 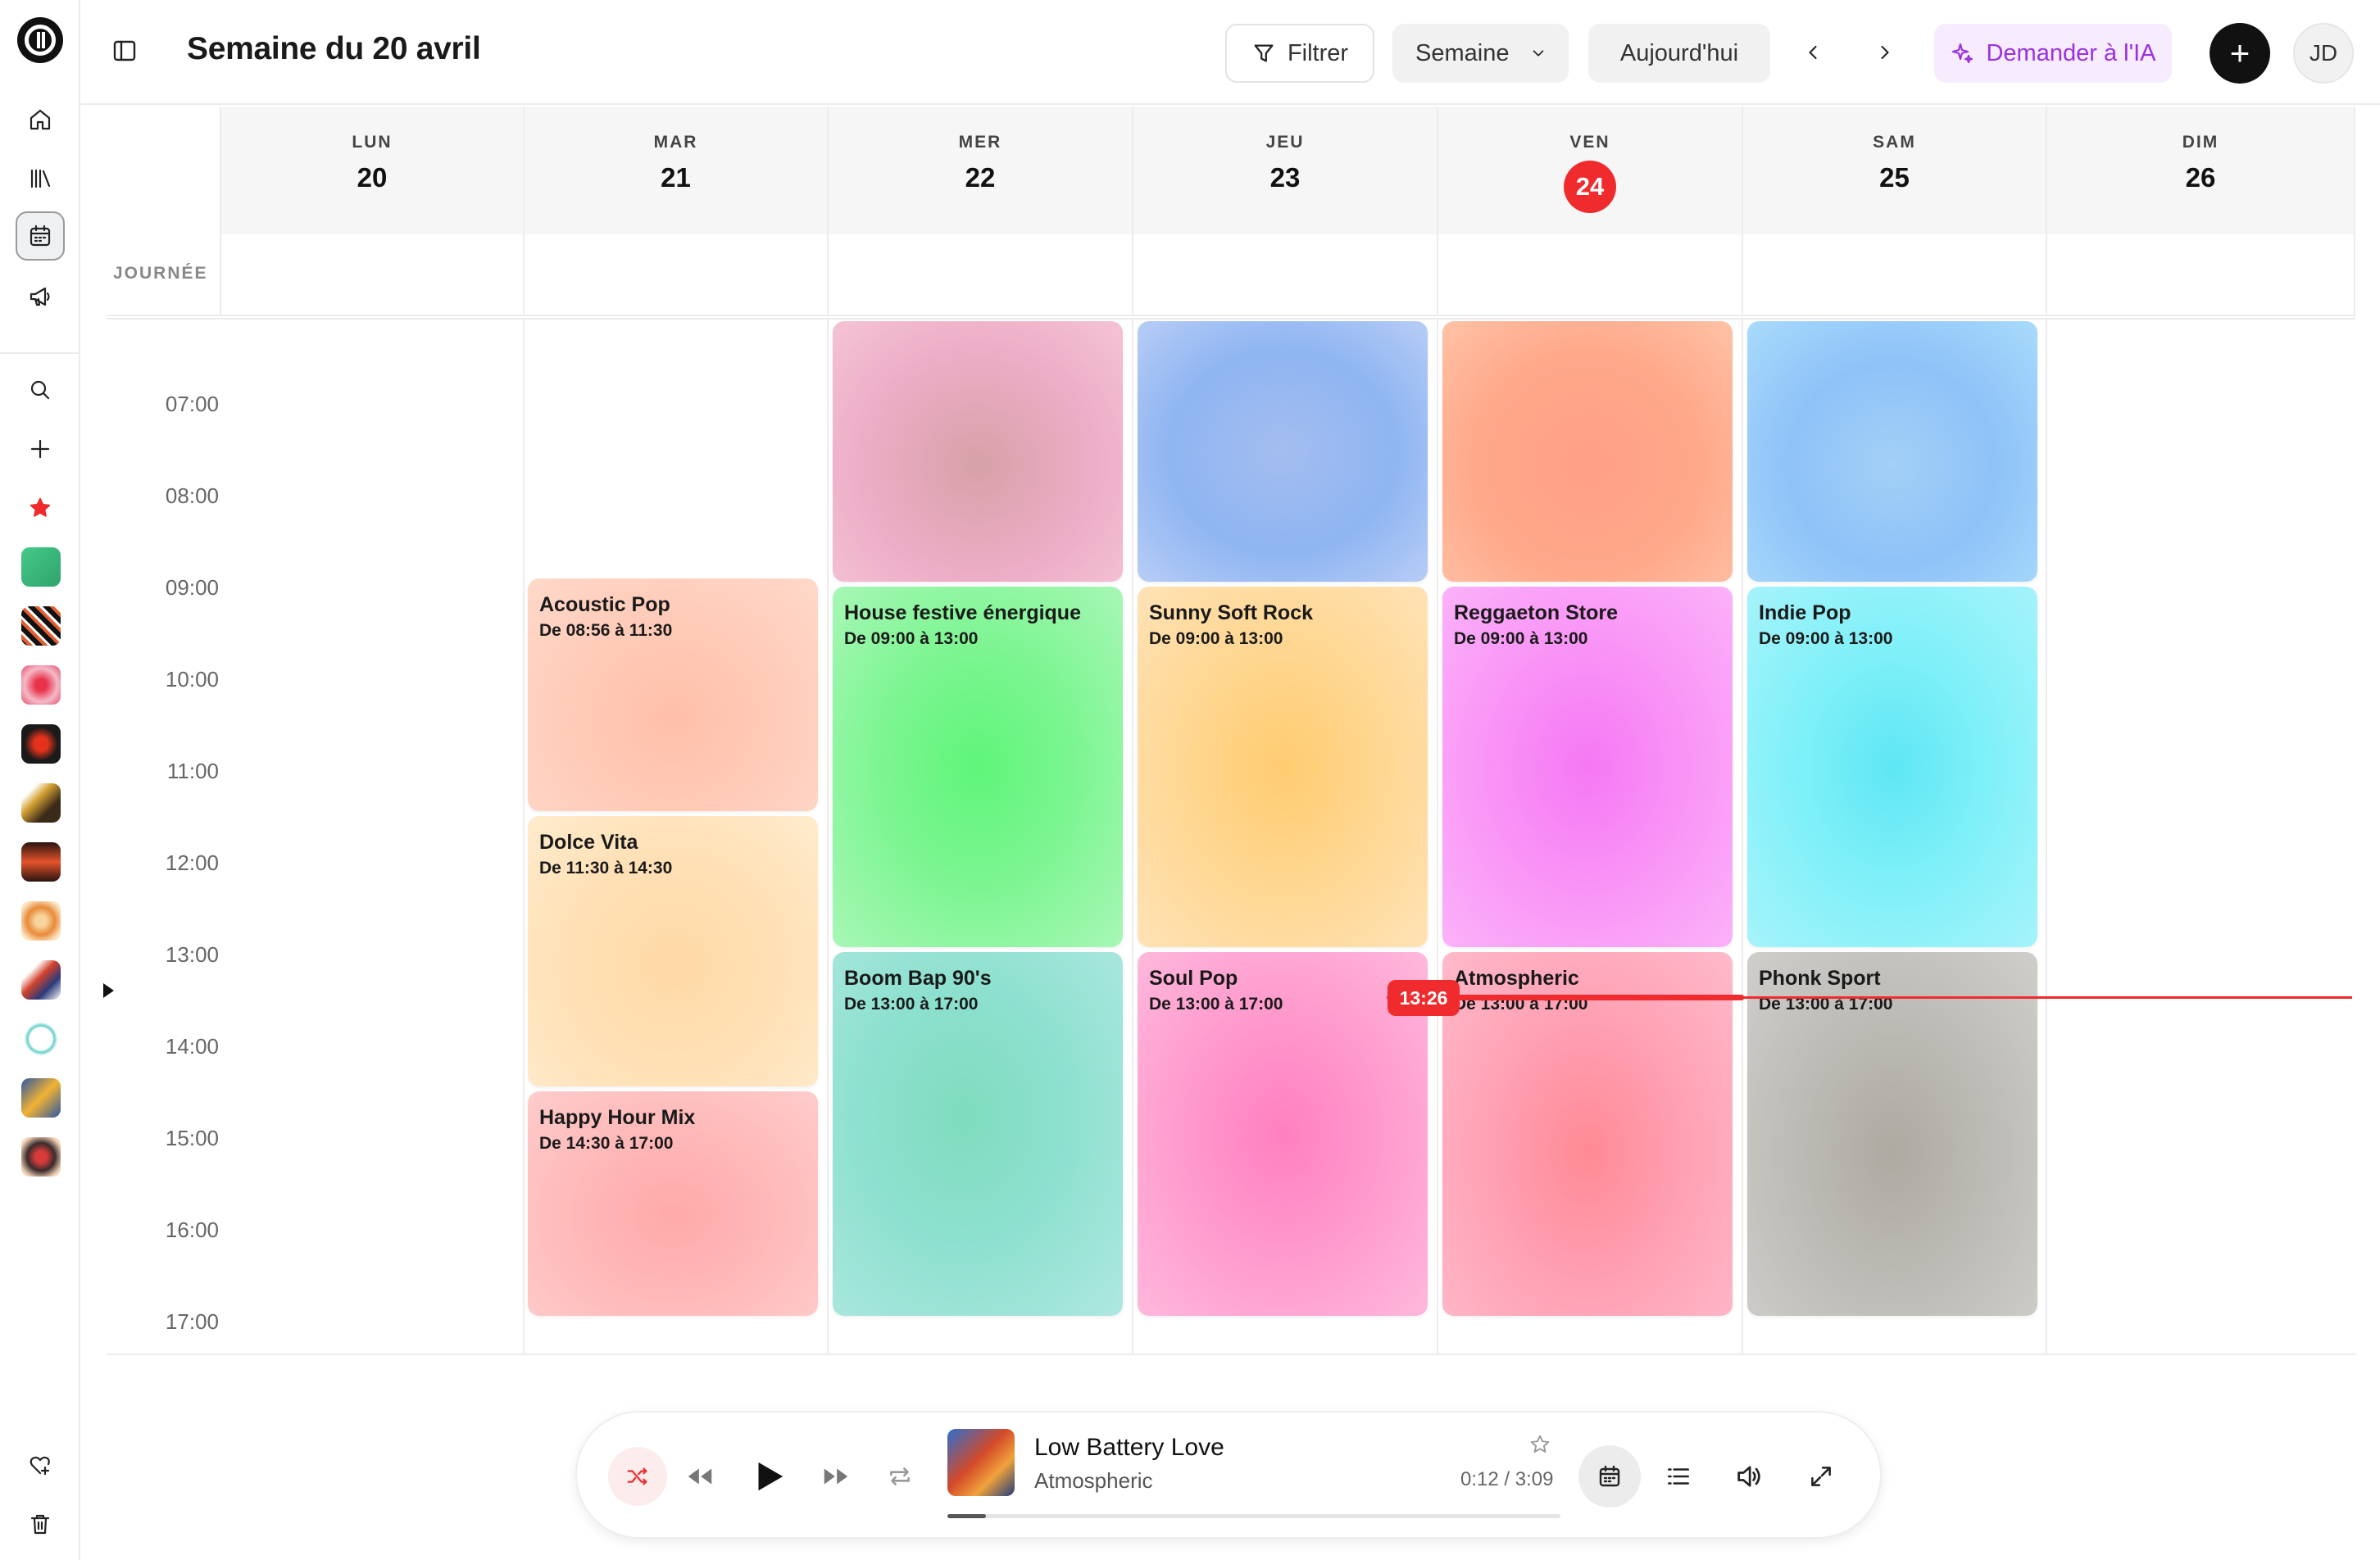 What do you see at coordinates (1610, 1476) in the screenshot?
I see `calendar-view-button` at bounding box center [1610, 1476].